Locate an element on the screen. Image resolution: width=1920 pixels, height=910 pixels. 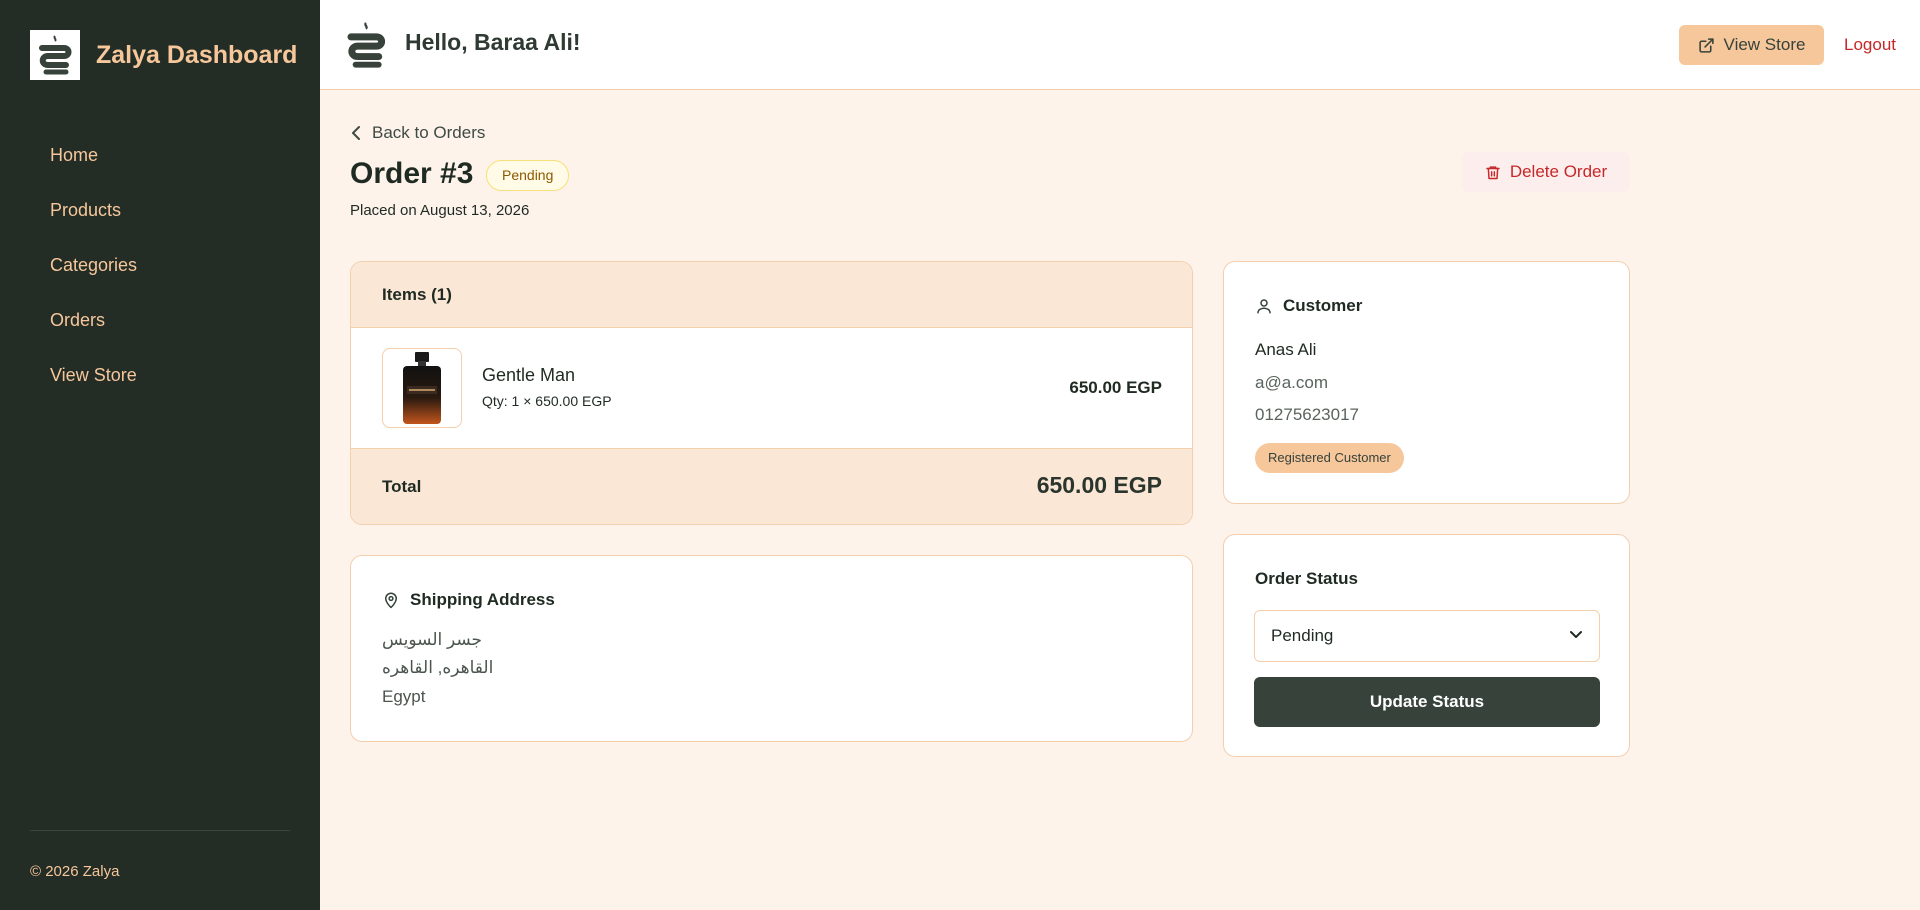
logout-link: Logout is located at coordinates (1870, 45).